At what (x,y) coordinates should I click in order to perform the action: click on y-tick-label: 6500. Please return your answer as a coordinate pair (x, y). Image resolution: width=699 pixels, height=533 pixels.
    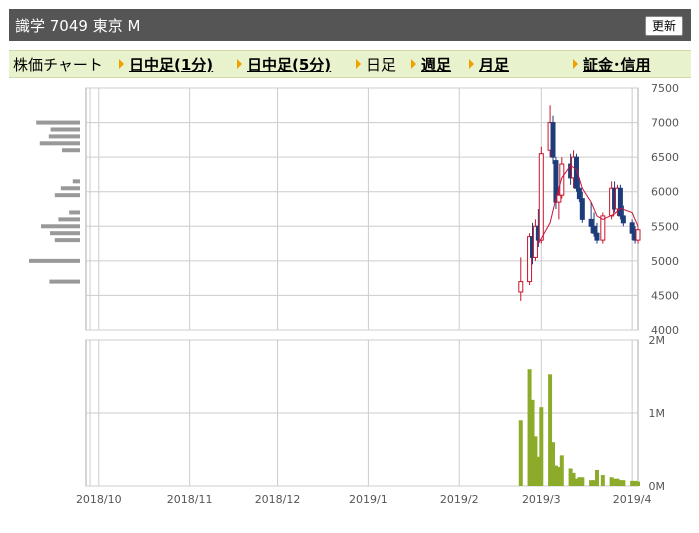
    Looking at the image, I should click on (665, 157).